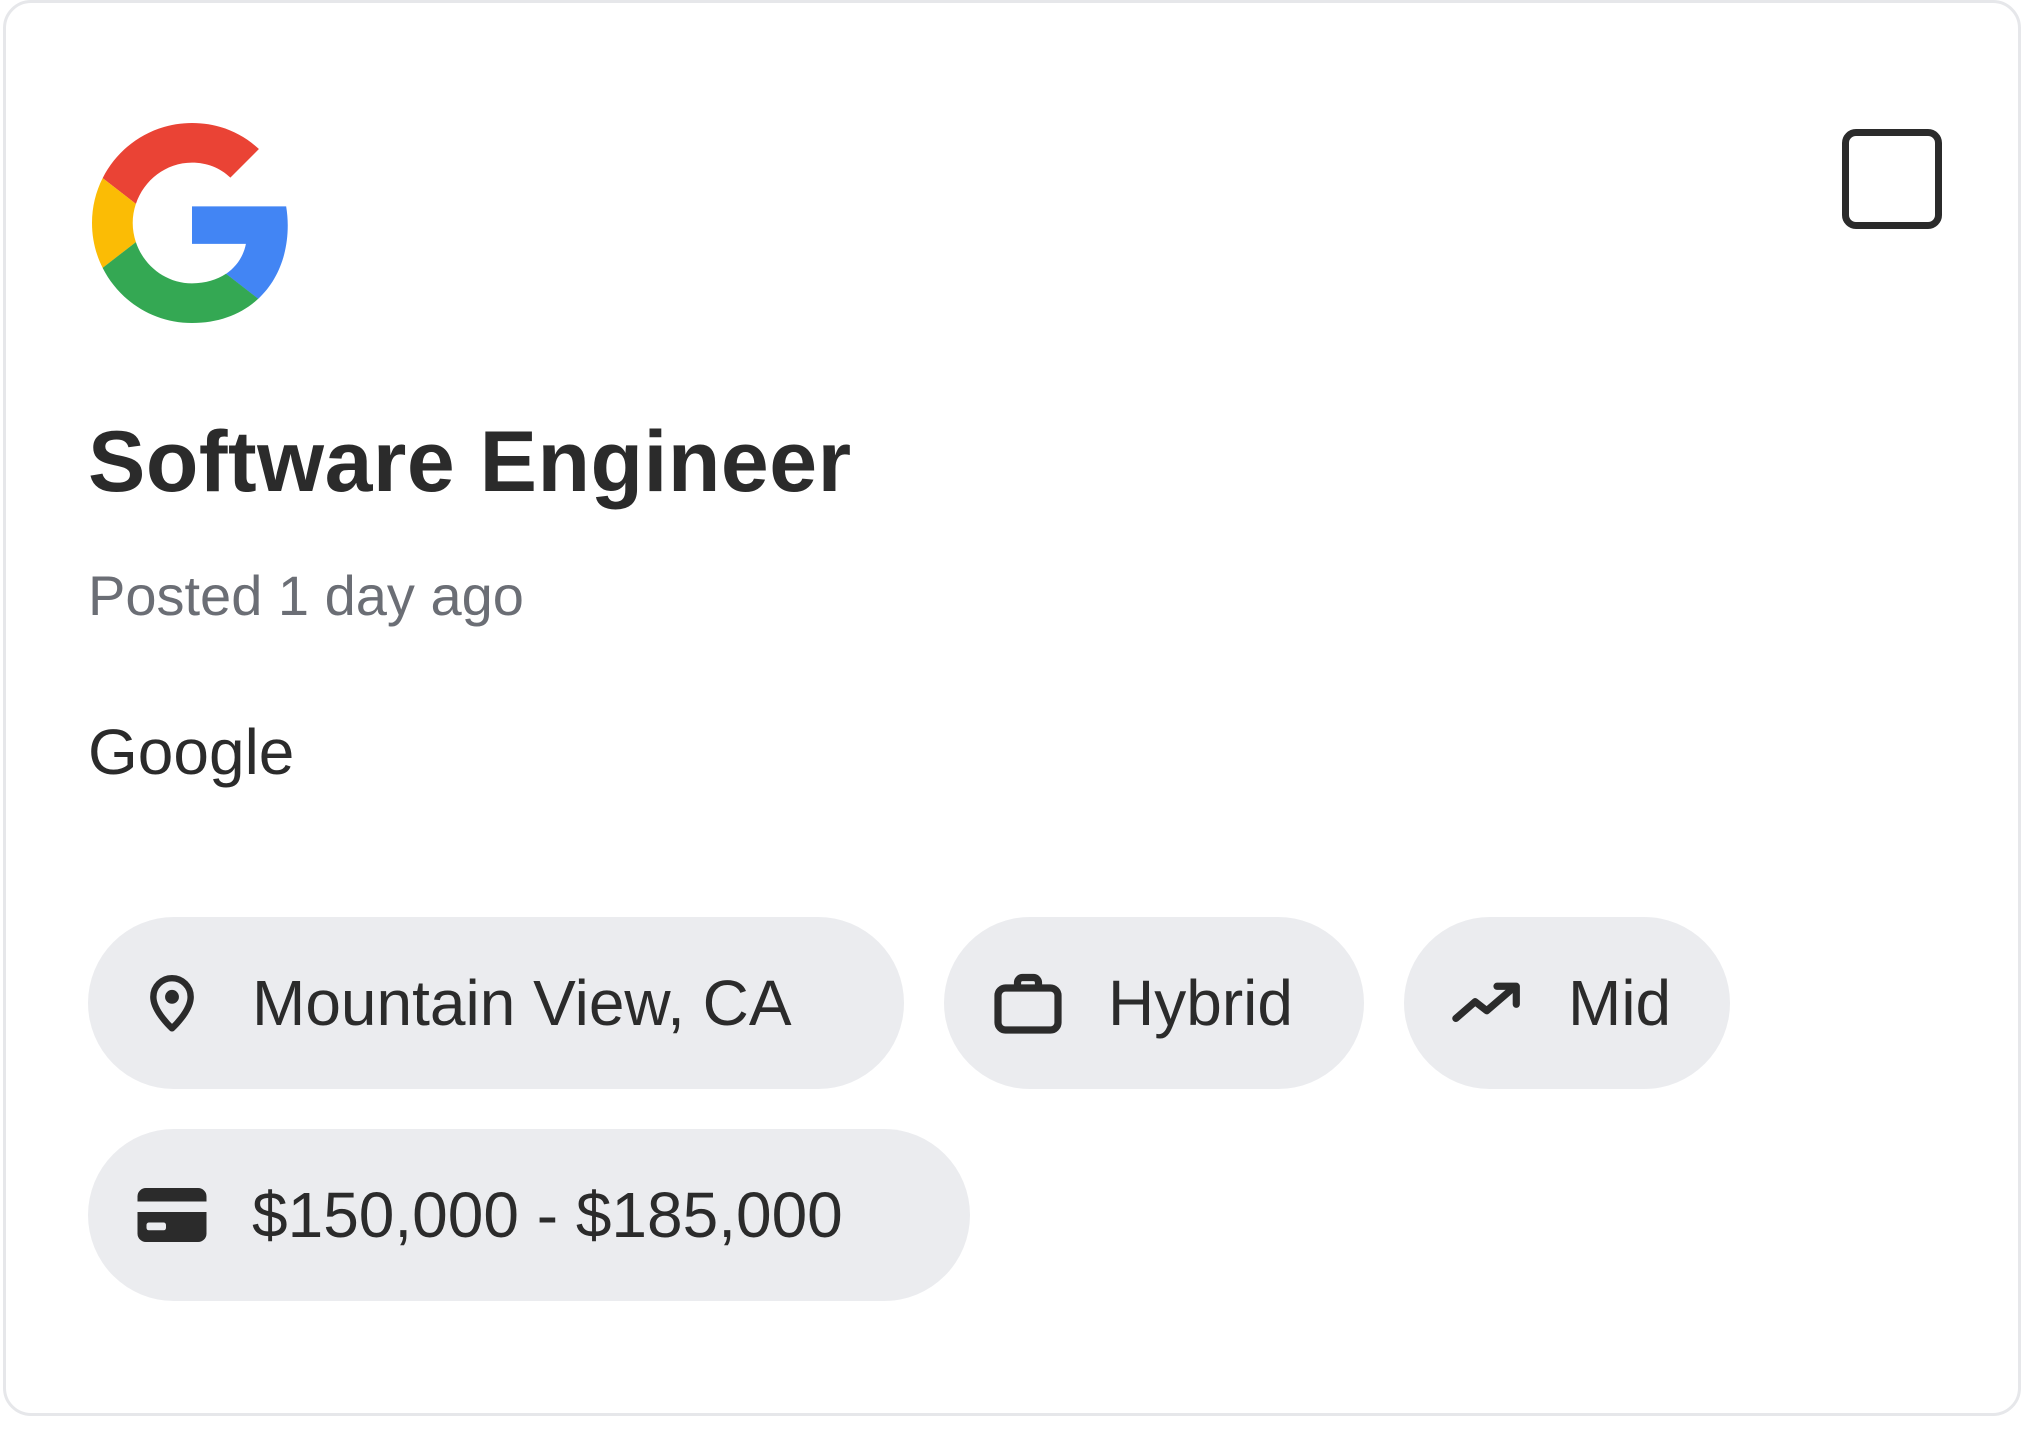 This screenshot has height=1432, width=2028. What do you see at coordinates (1200, 1003) in the screenshot?
I see `workplace-label: Hybrid` at bounding box center [1200, 1003].